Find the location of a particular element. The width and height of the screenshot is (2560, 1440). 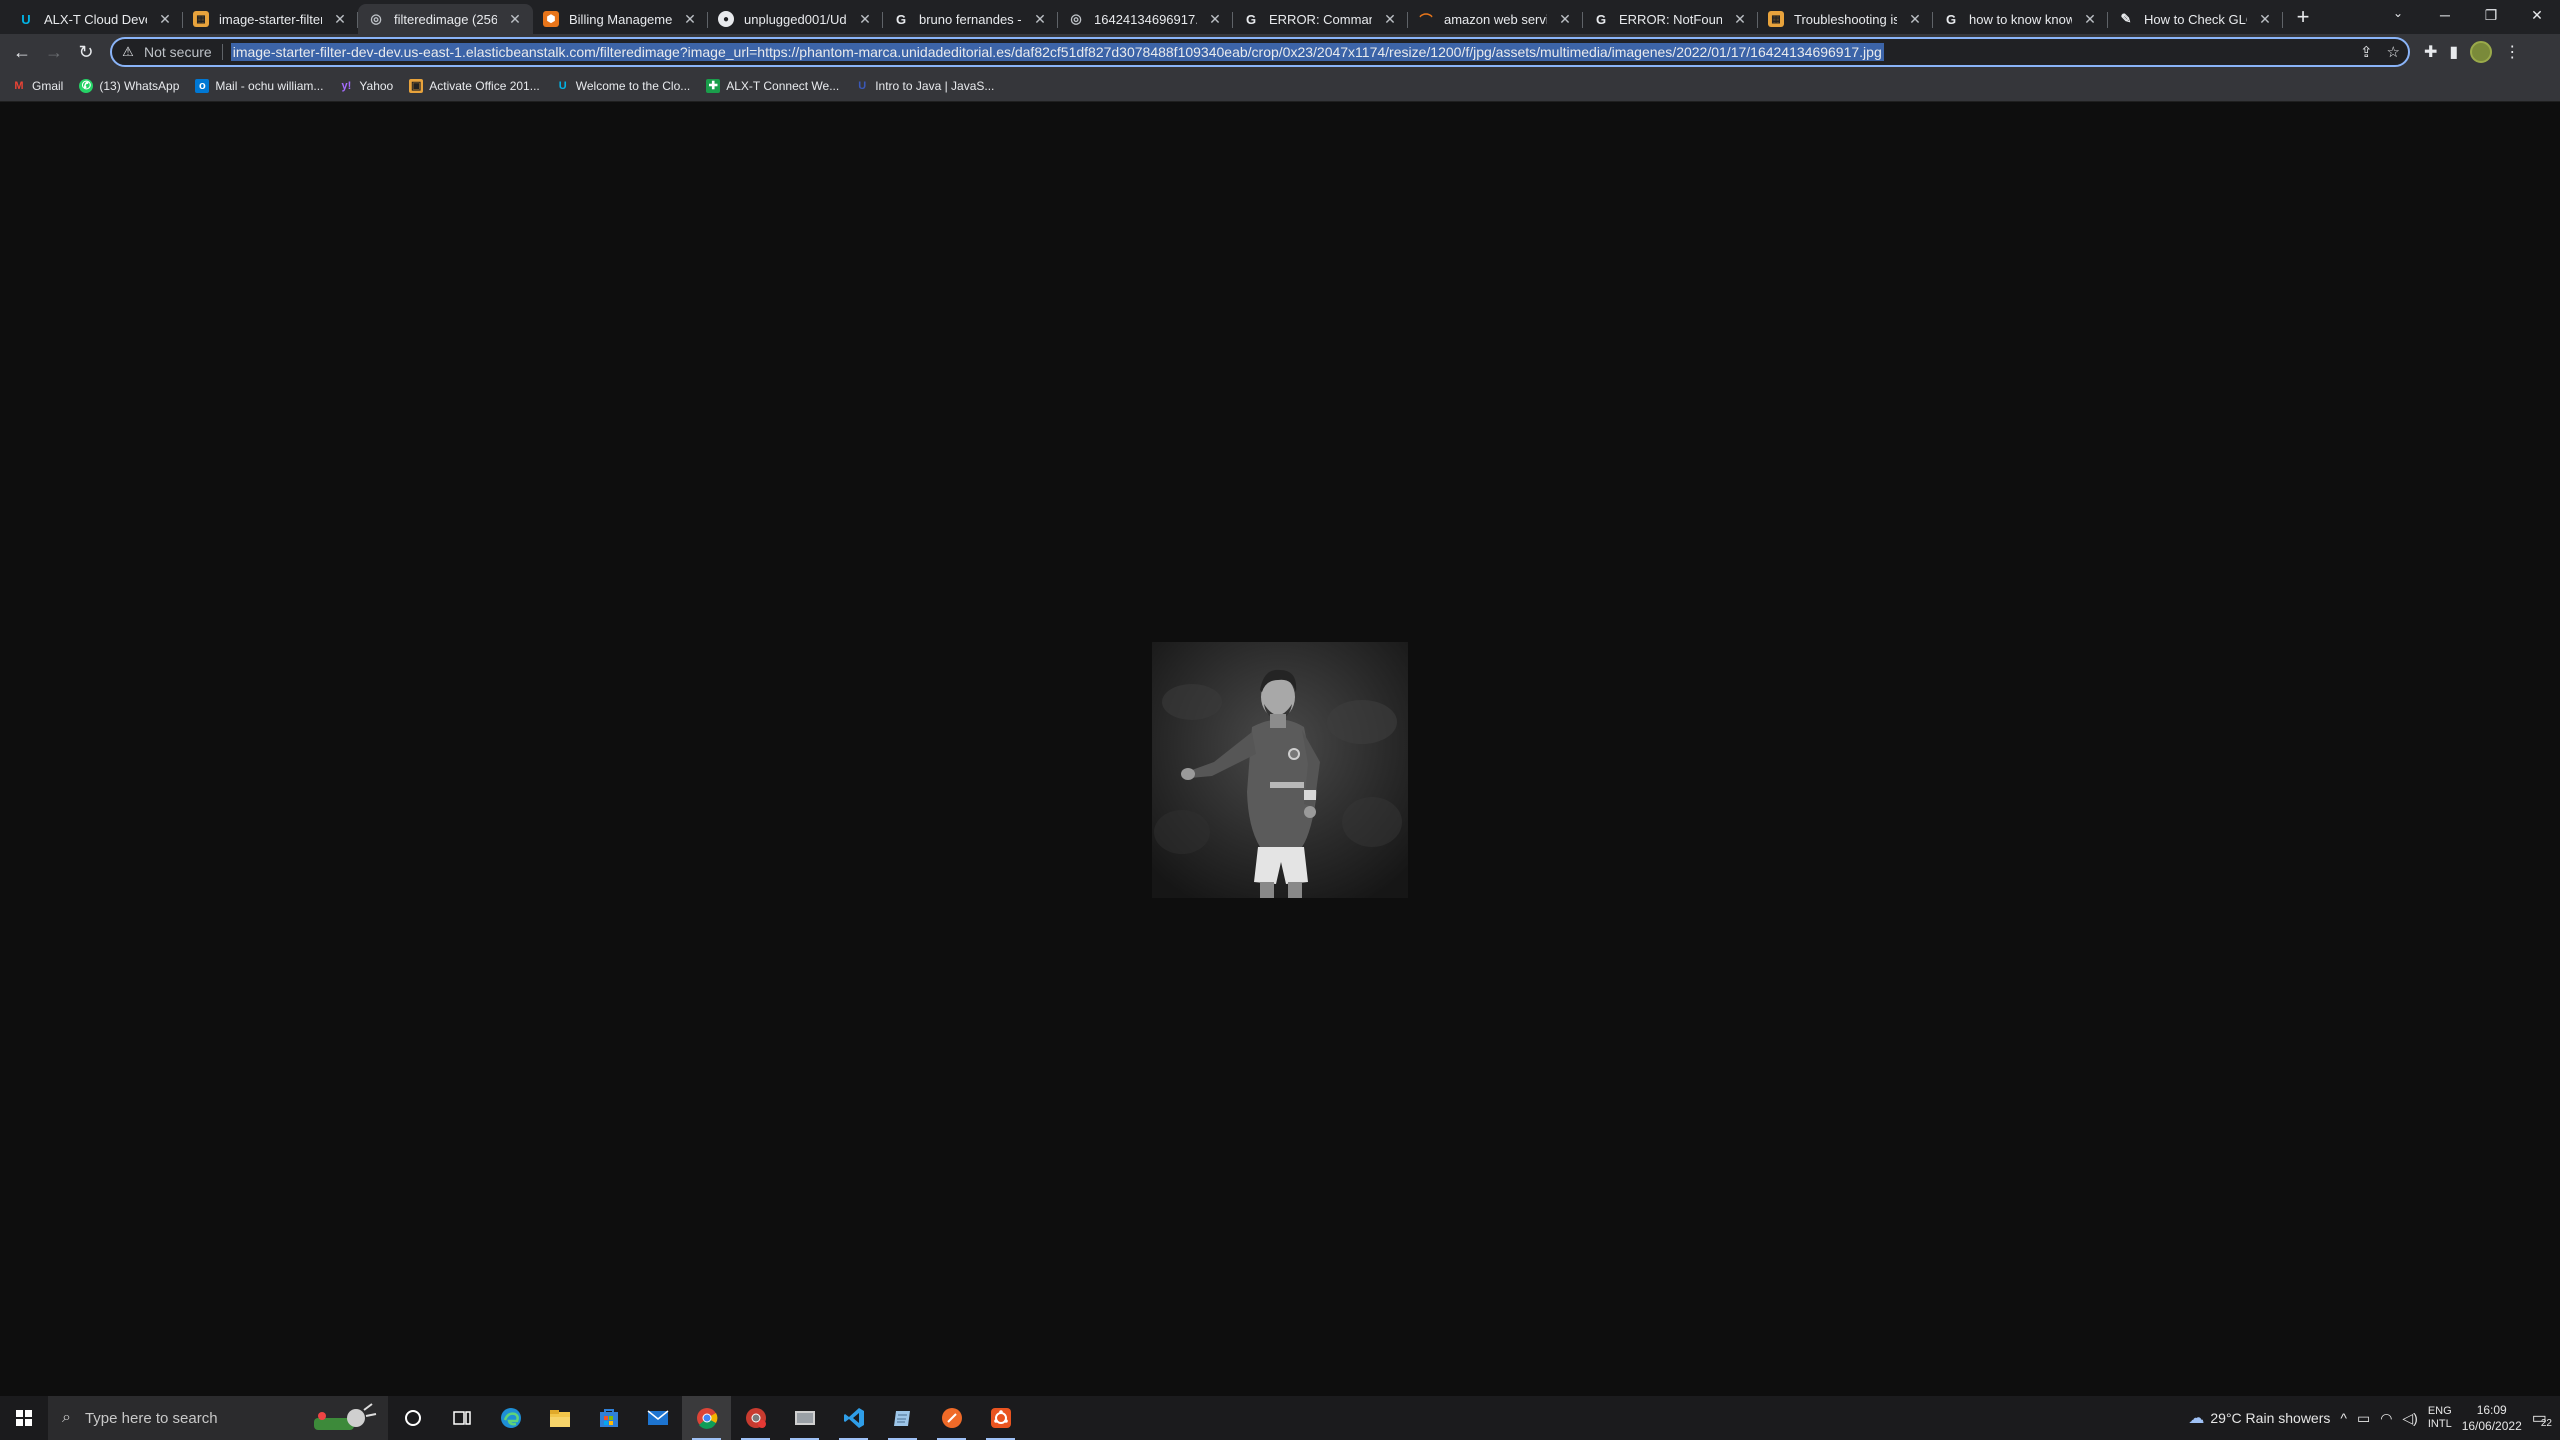

mail-icon is located at coordinates (657, 1418).